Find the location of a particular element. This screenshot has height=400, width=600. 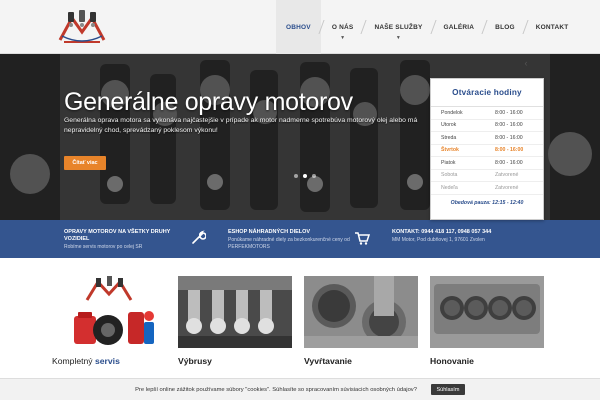

lunch-break-note: Obedová pauza: 12:15 - 12:40 is located at coordinates (487, 202).